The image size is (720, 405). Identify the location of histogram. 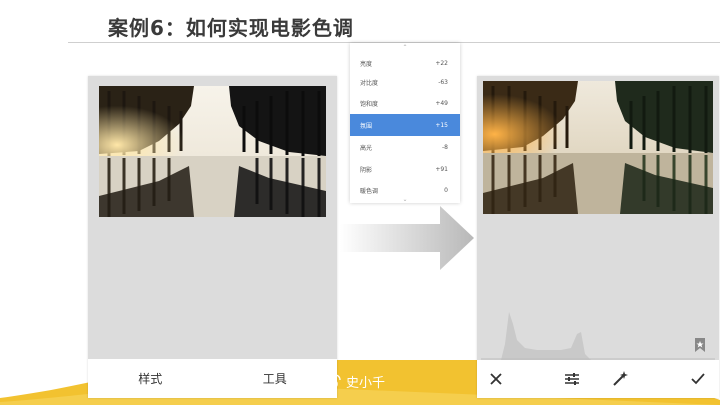
(598, 336).